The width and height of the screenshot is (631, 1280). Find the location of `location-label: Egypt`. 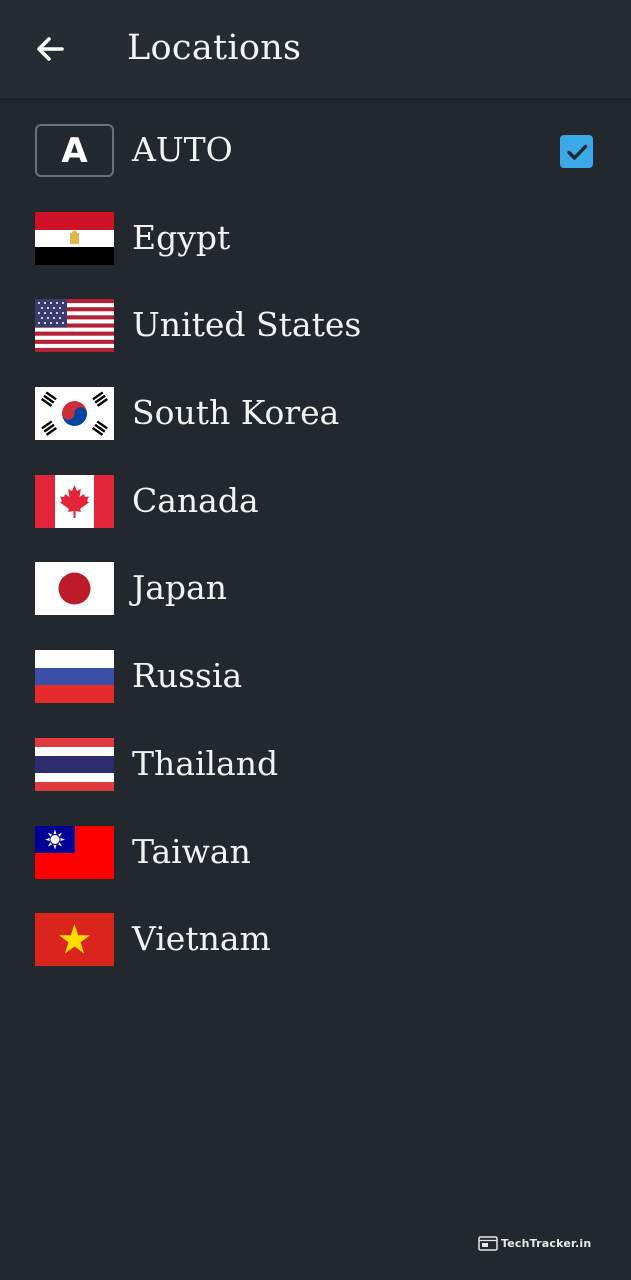

location-label: Egypt is located at coordinates (181, 237).